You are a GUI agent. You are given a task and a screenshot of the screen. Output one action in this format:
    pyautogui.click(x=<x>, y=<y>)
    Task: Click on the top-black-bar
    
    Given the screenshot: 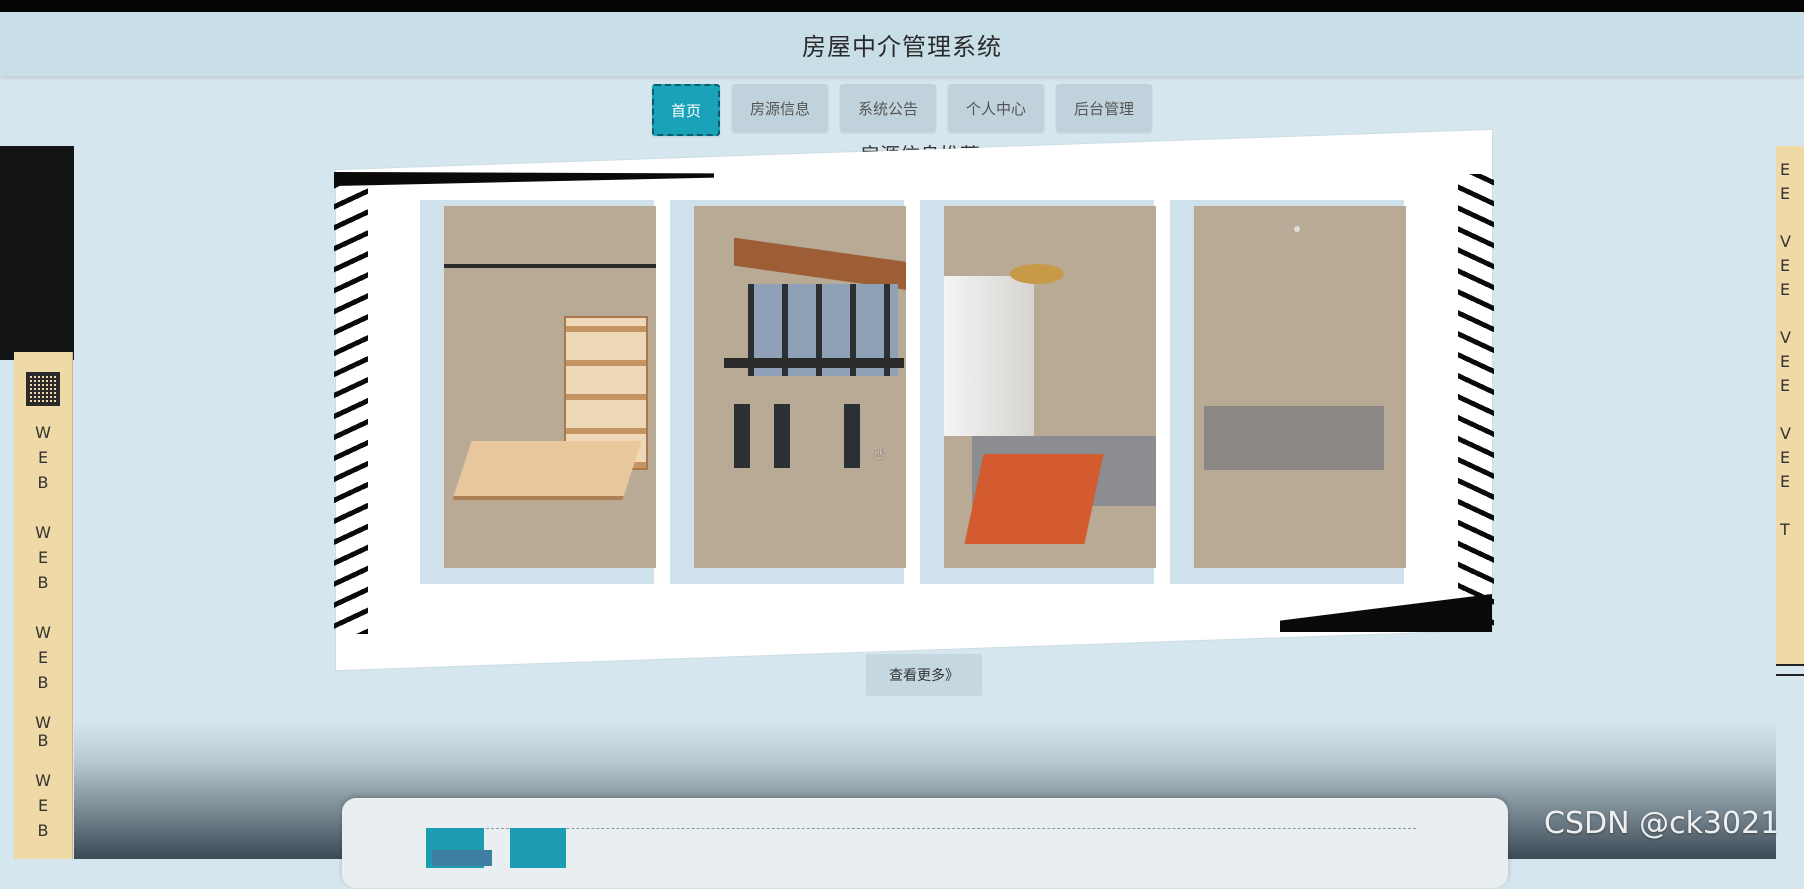 What is the action you would take?
    pyautogui.click(x=902, y=6)
    